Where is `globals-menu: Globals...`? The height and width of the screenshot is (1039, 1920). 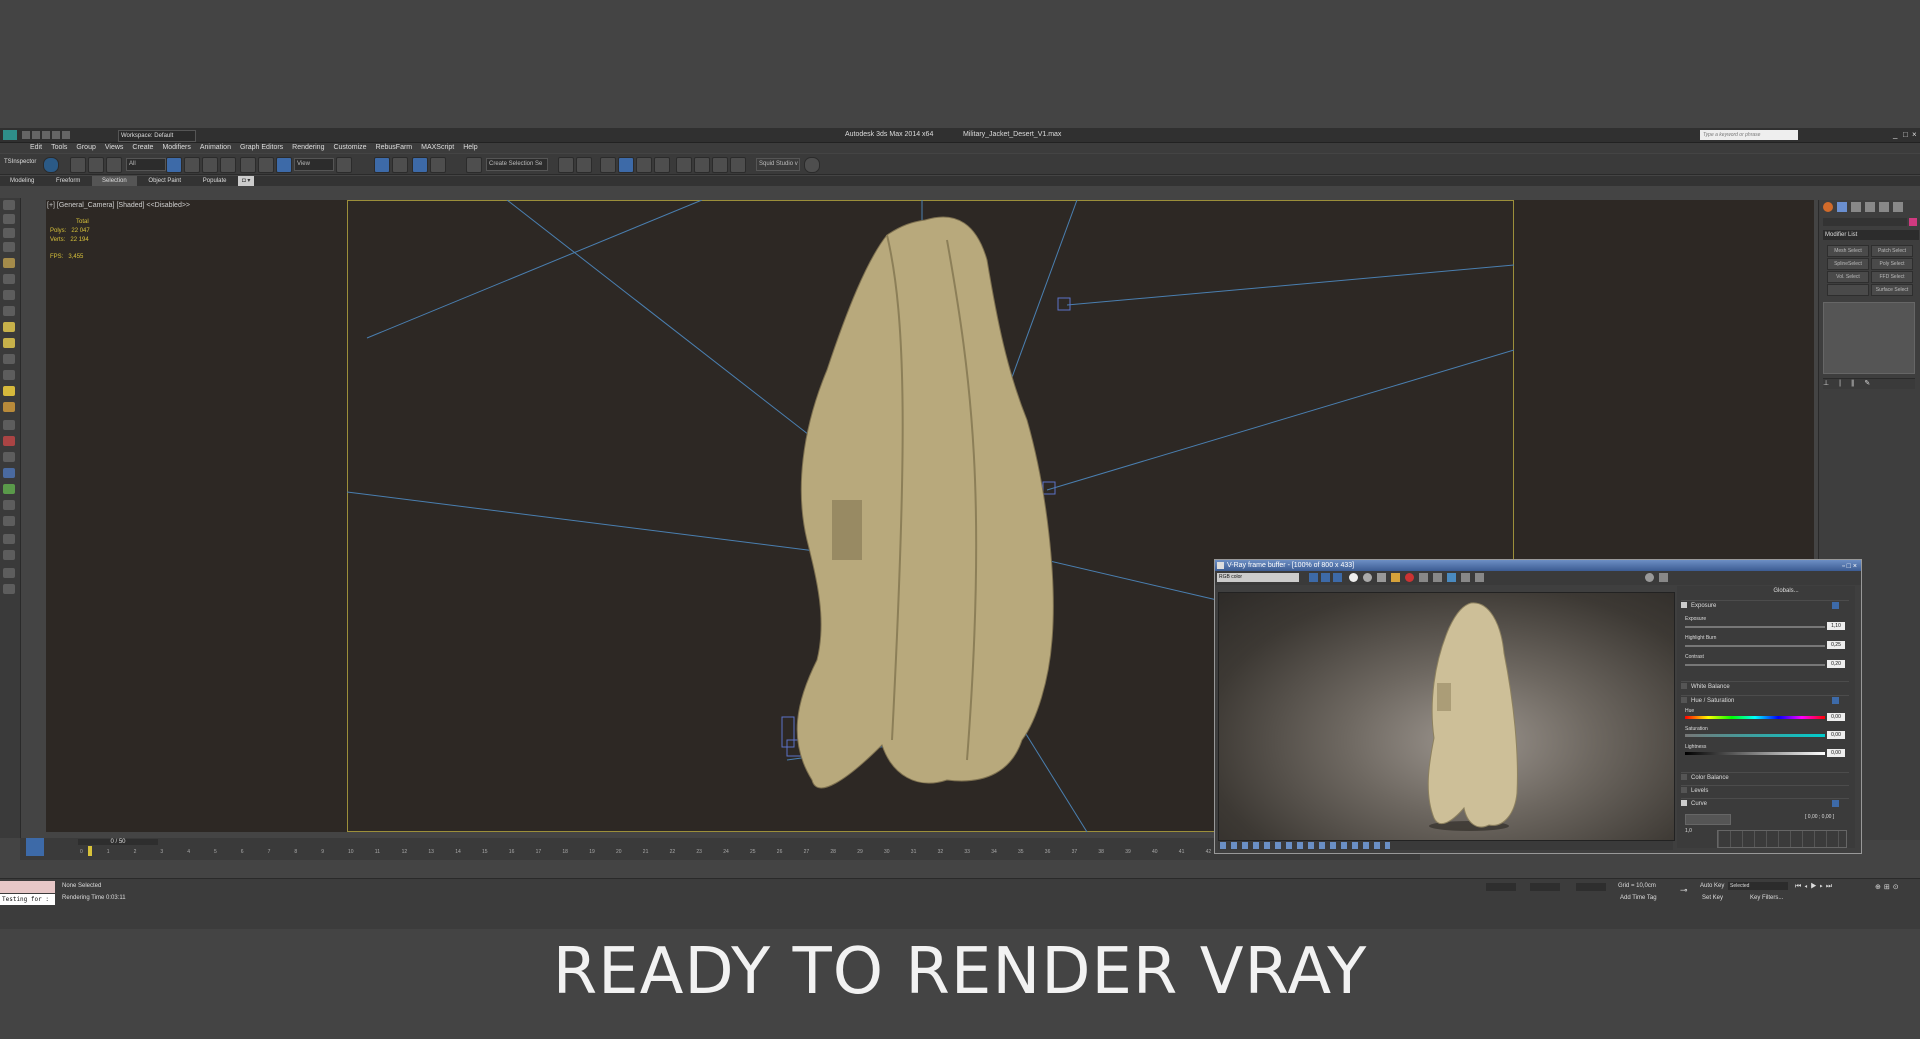 globals-menu: Globals... is located at coordinates (1786, 591).